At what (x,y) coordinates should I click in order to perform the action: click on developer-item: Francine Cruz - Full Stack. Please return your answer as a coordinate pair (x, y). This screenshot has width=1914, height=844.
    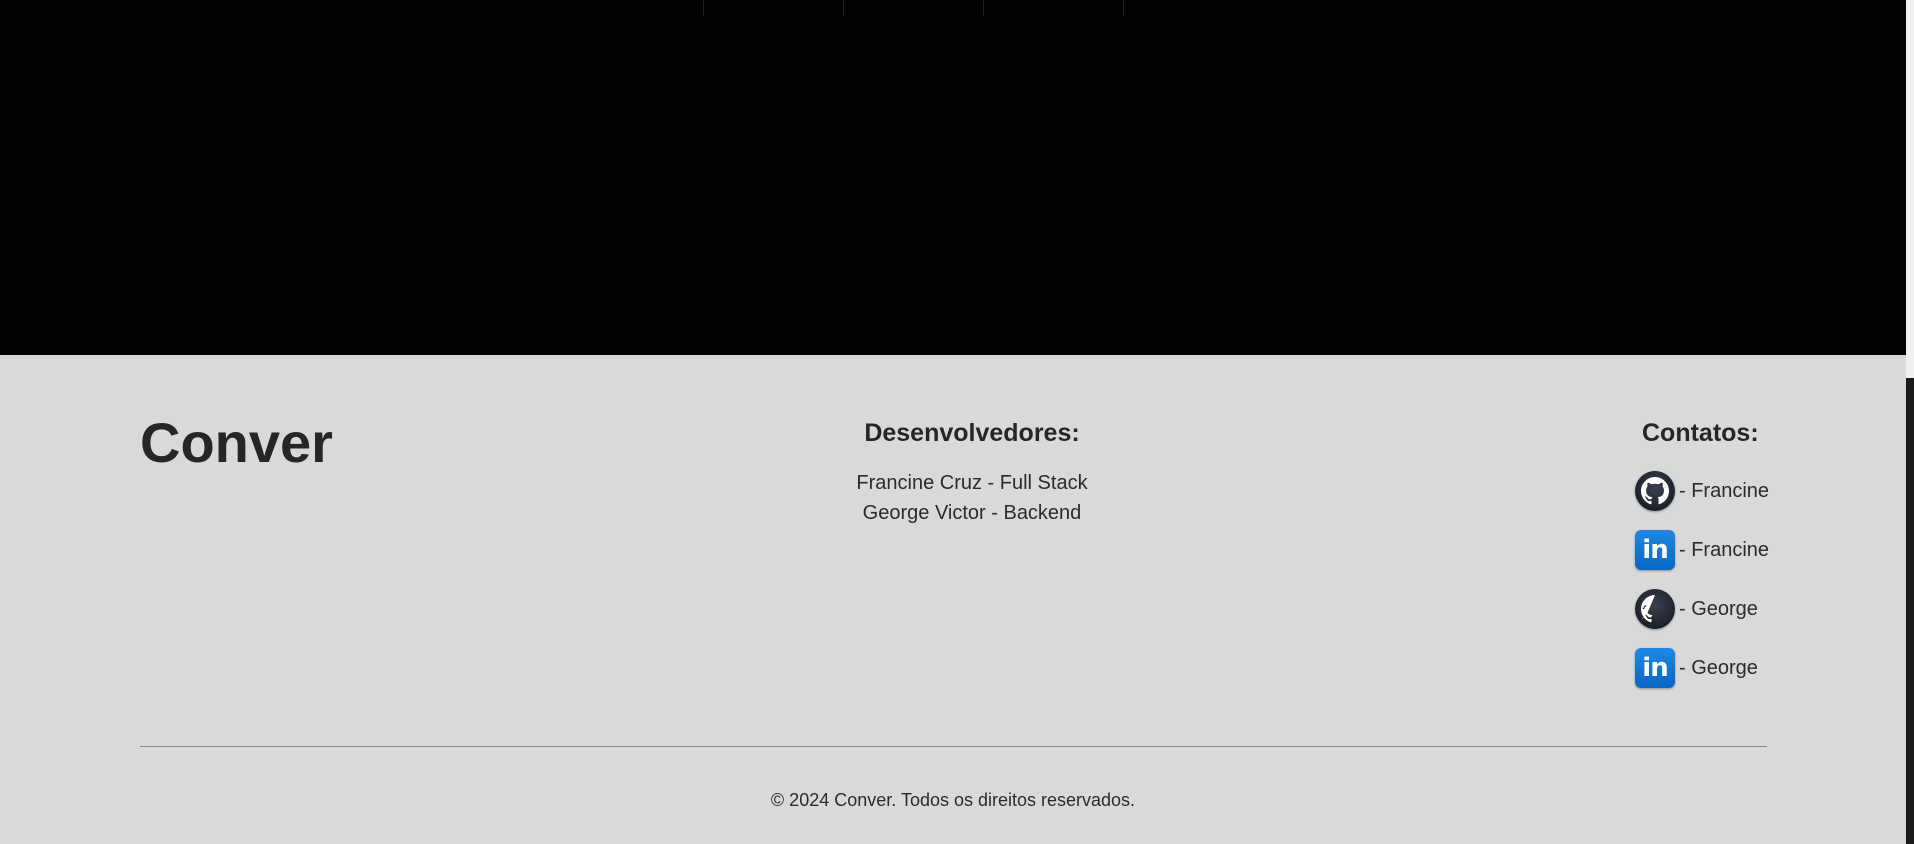
    Looking at the image, I should click on (972, 483).